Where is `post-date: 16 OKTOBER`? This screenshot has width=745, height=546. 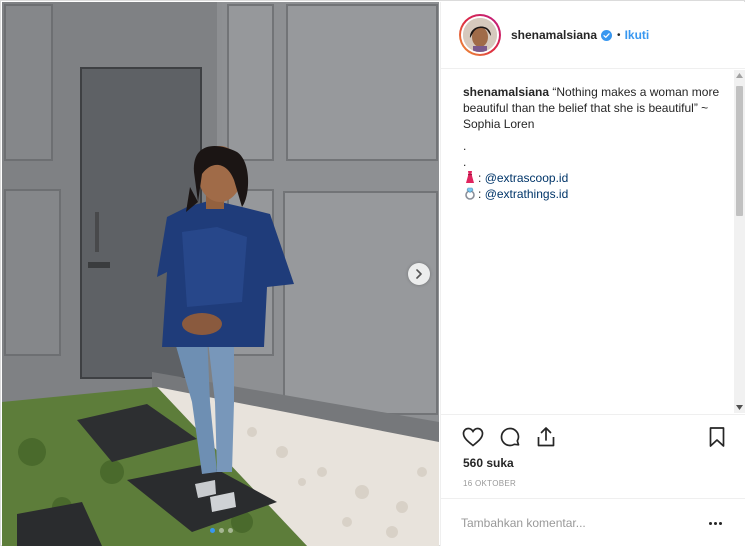 post-date: 16 OKTOBER is located at coordinates (489, 483).